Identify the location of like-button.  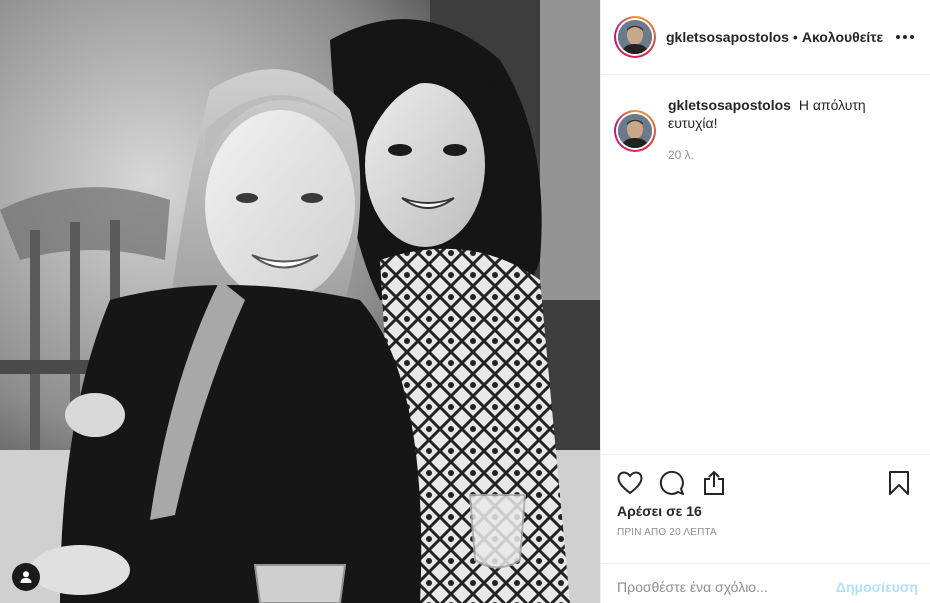
(630, 483).